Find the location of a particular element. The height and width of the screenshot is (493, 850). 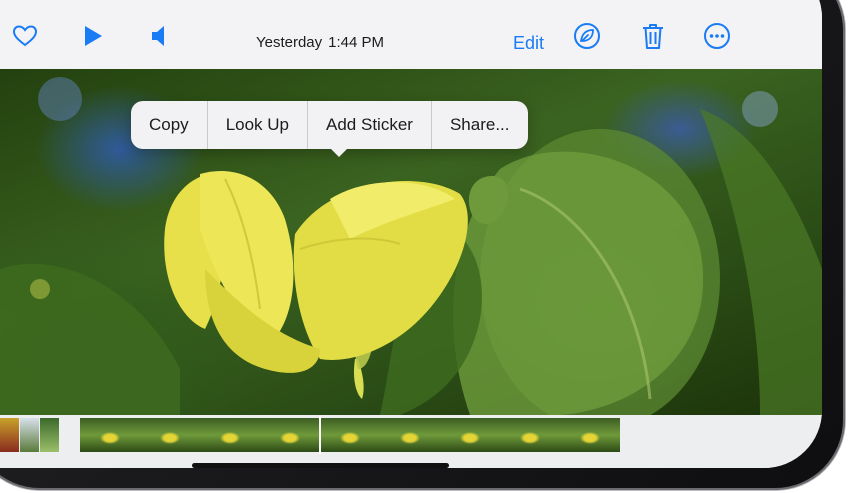

context-menu-pointer is located at coordinates (339, 152).